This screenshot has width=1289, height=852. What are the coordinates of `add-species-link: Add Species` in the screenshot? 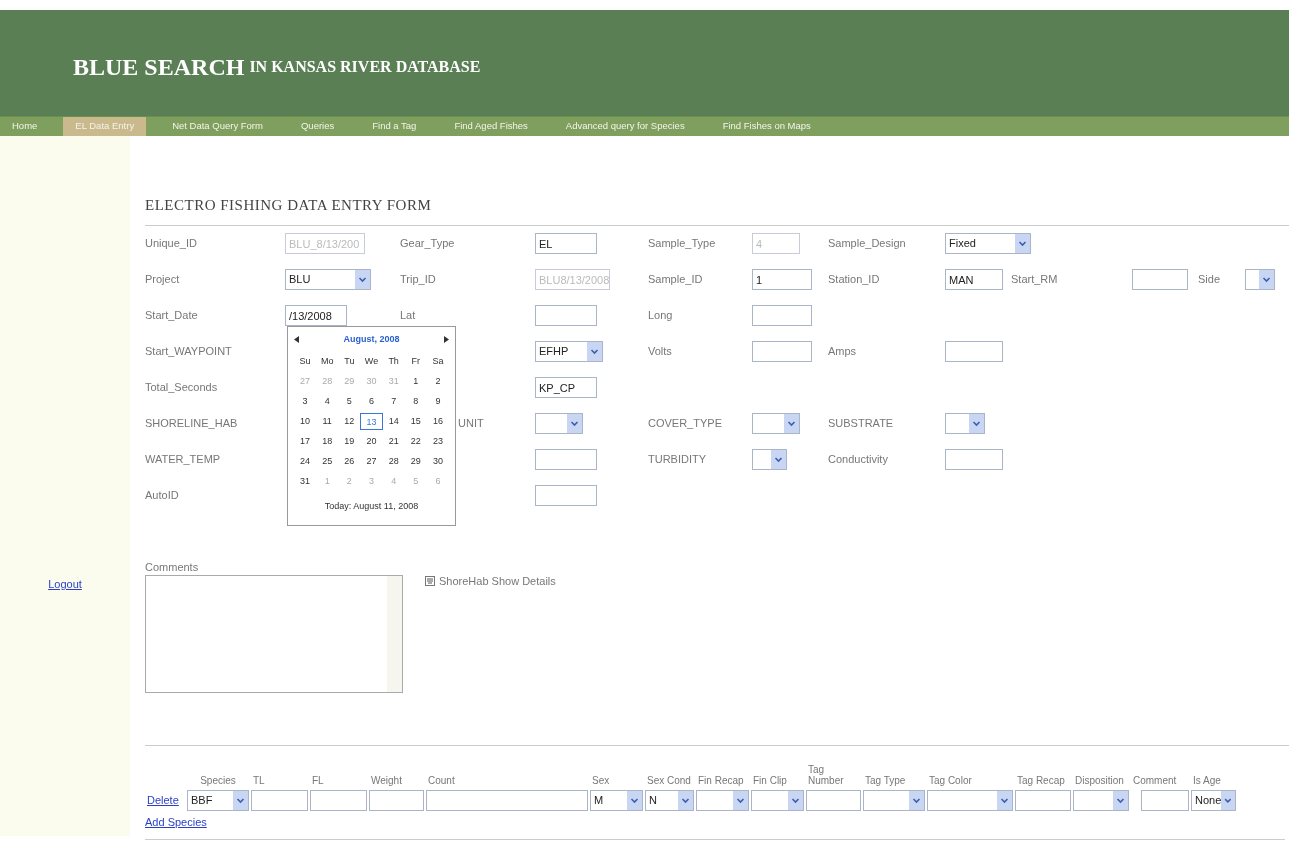 It's located at (176, 822).